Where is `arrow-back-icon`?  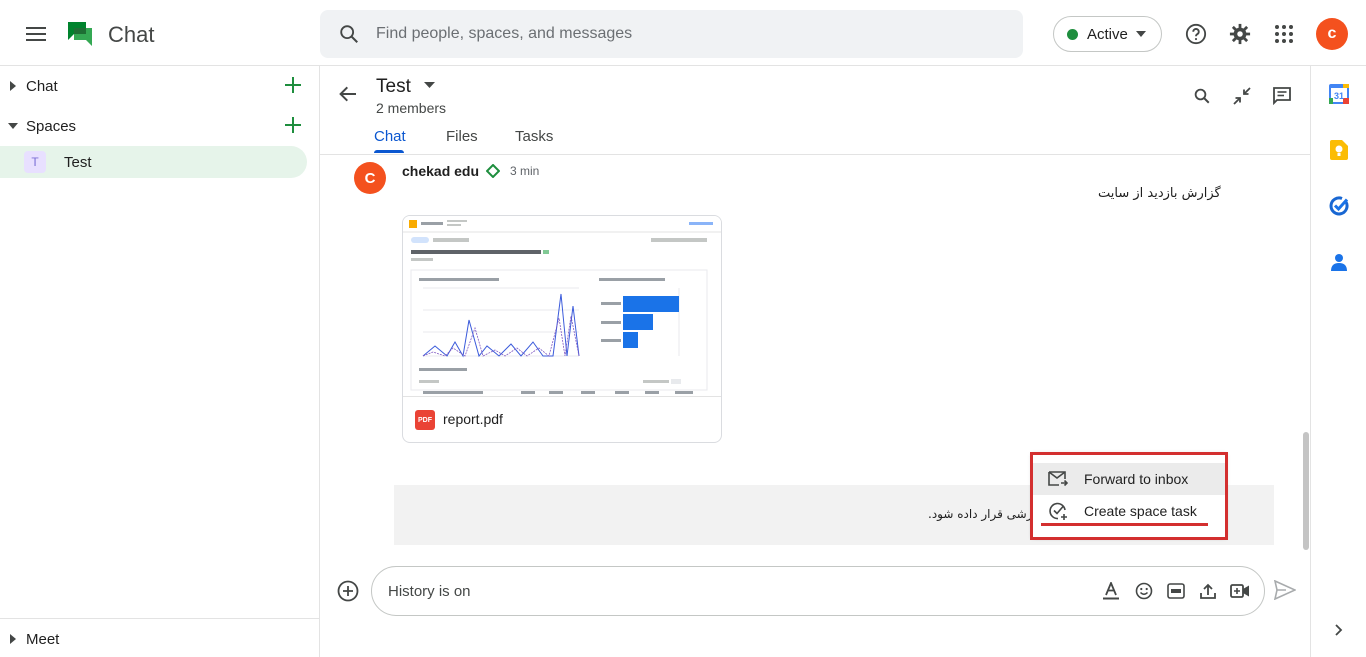
arrow-back-icon is located at coordinates (347, 94).